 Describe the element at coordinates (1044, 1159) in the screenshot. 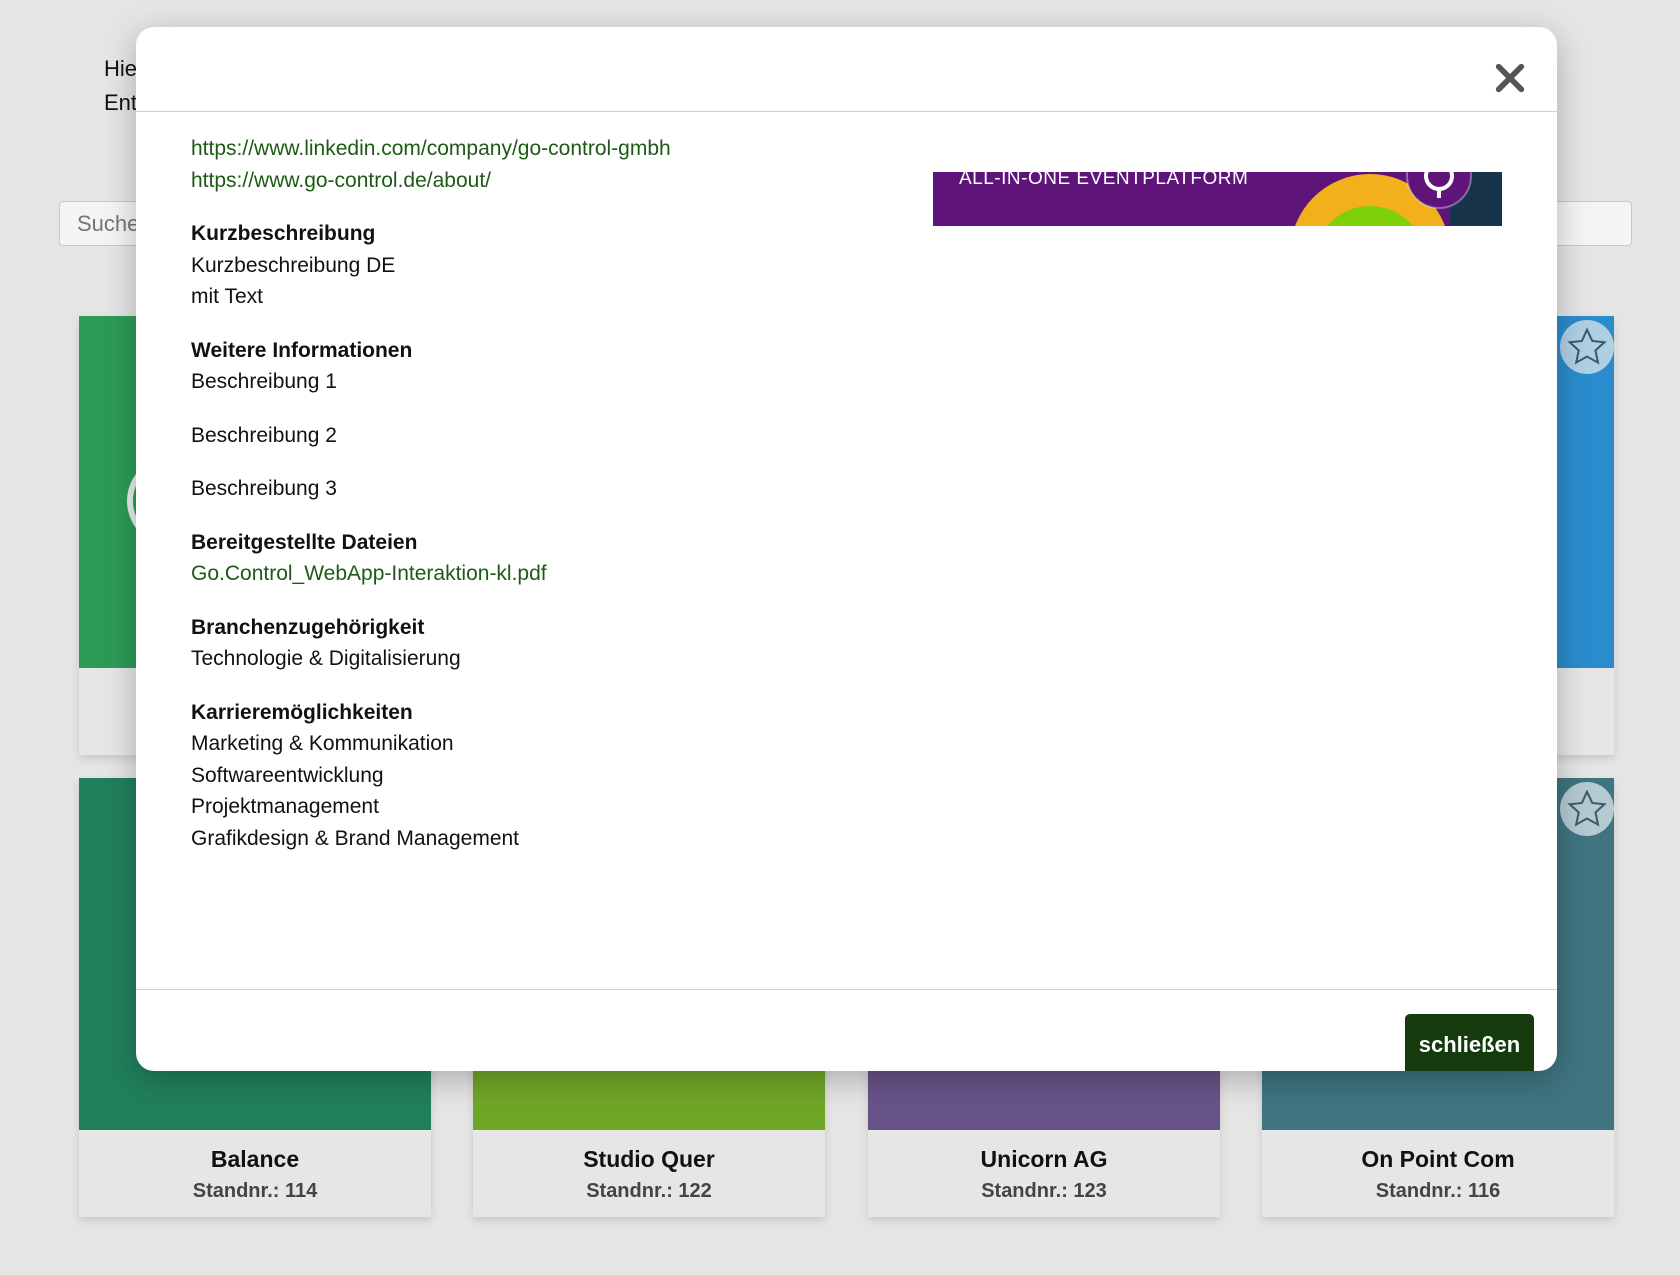

I see `exhibitor-name: Unicorn AG` at that location.